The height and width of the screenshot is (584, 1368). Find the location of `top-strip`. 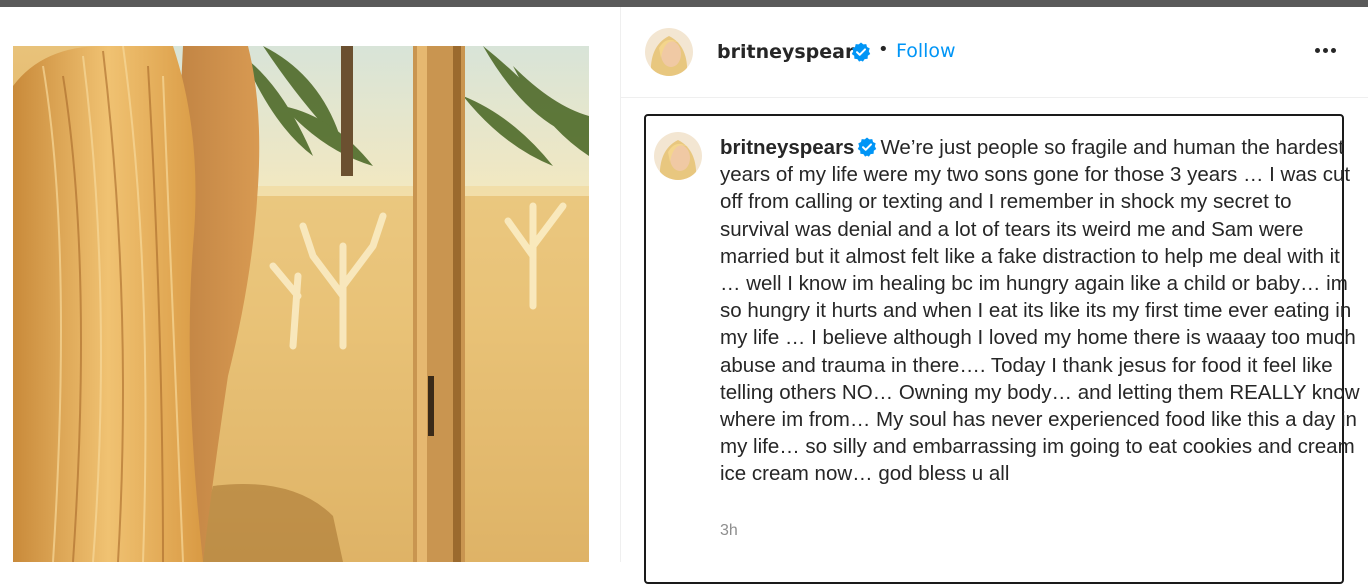

top-strip is located at coordinates (684, 3).